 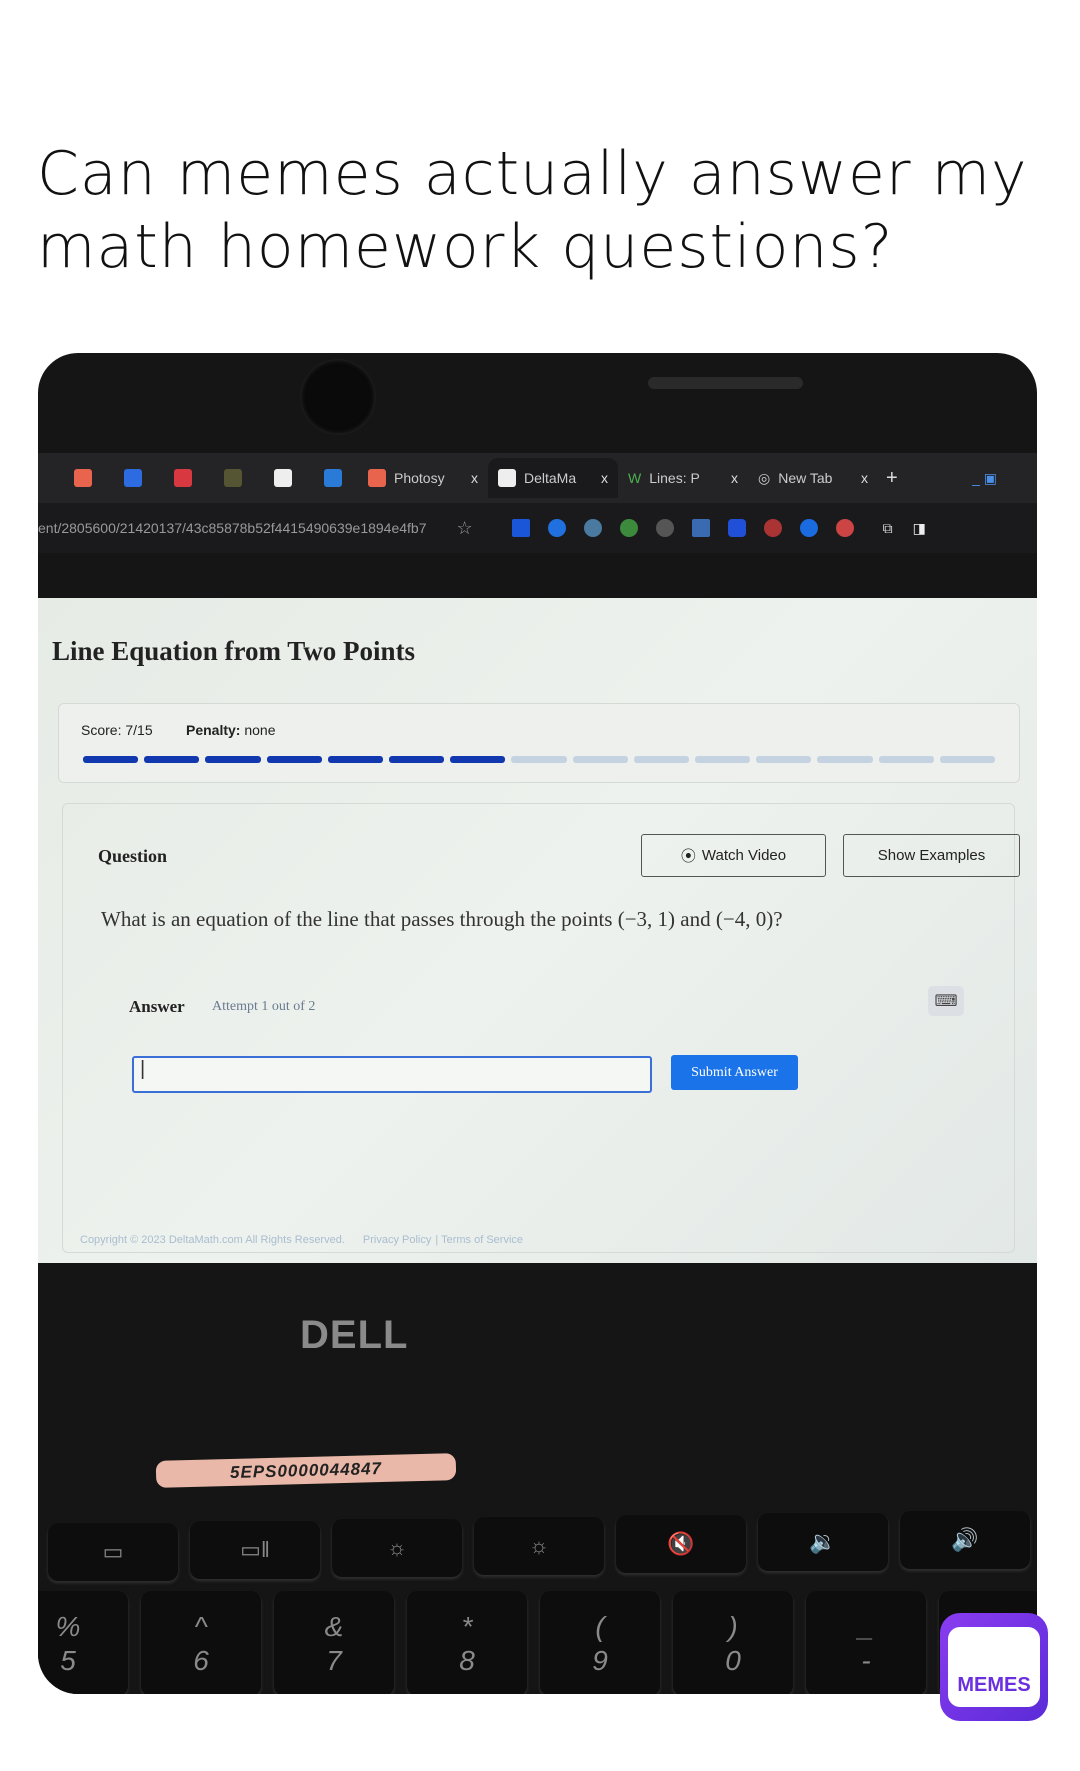 I want to click on penalty-label: Penalty: none, so click(x=231, y=730).